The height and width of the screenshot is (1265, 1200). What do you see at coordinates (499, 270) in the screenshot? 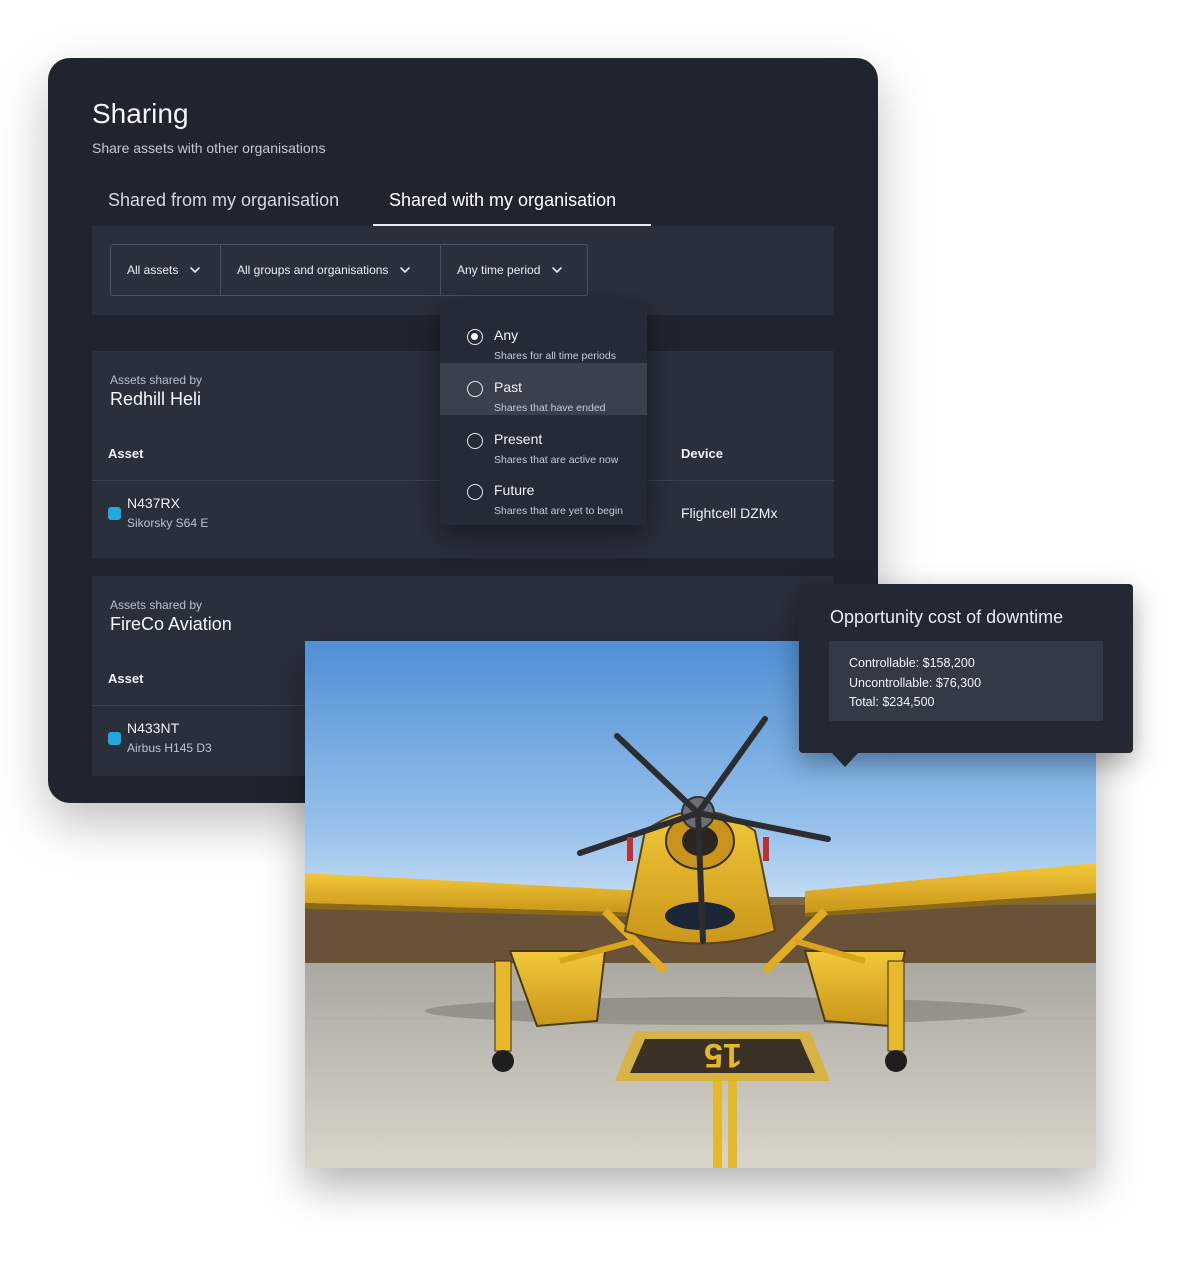
I see `time-period-filter-label: Any time period` at bounding box center [499, 270].